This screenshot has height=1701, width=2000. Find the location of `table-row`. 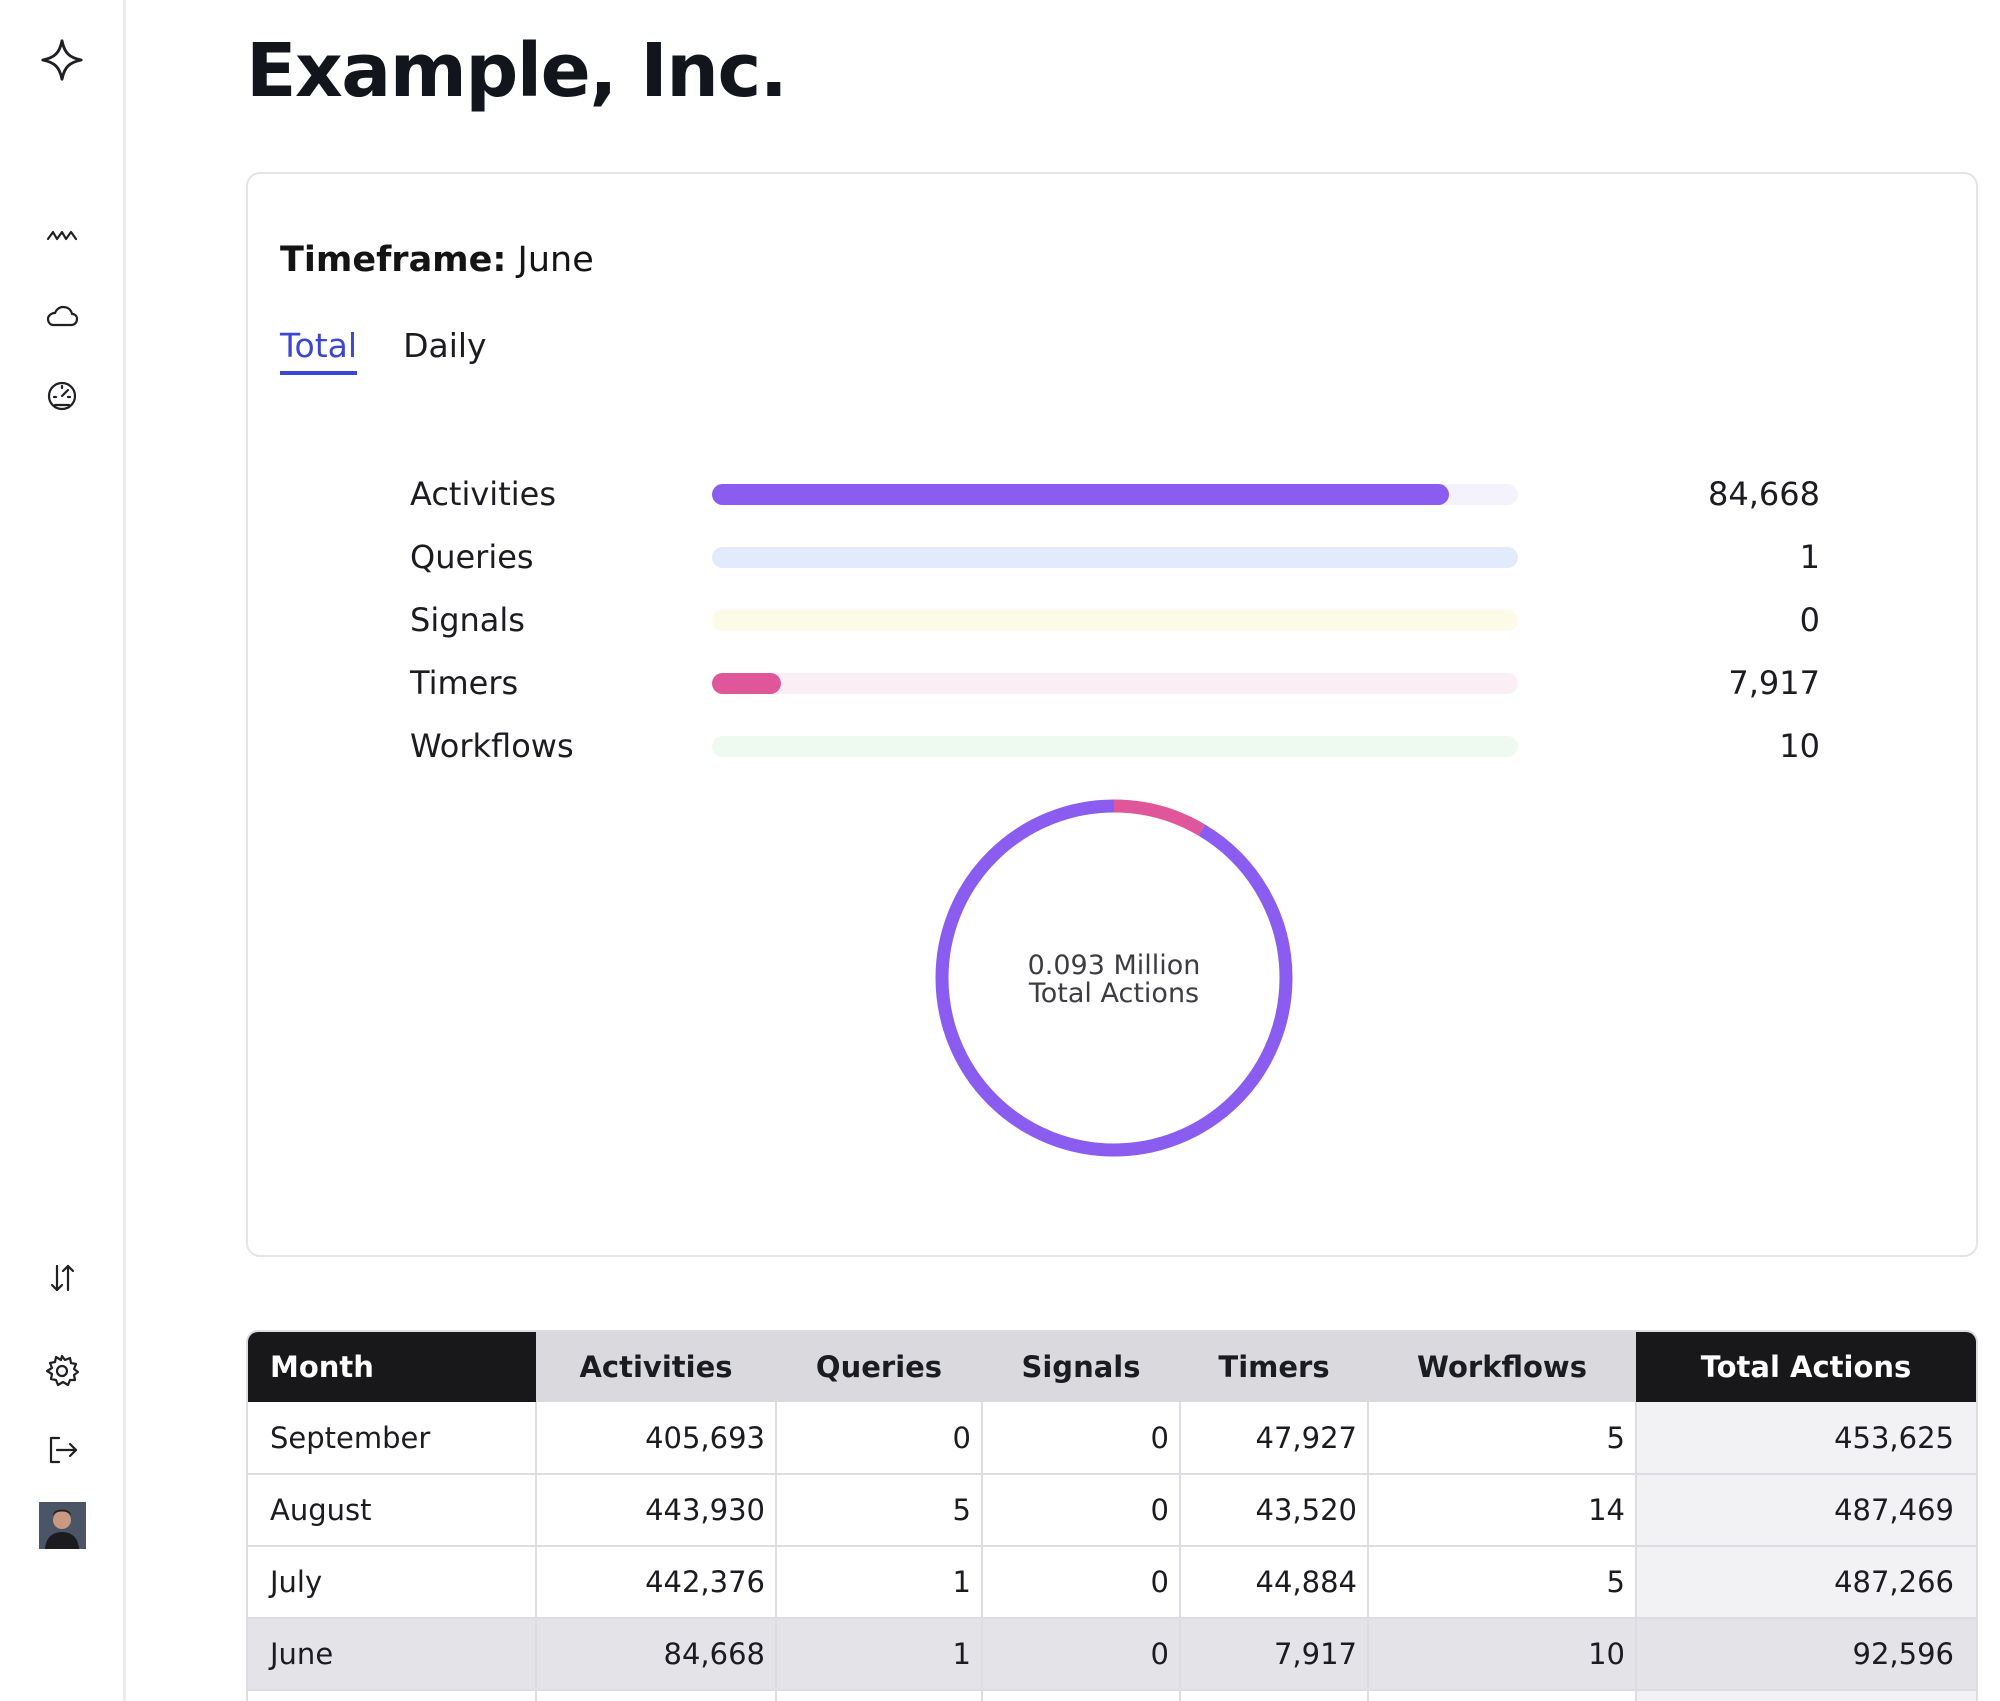

table-row is located at coordinates (1112, 1695).